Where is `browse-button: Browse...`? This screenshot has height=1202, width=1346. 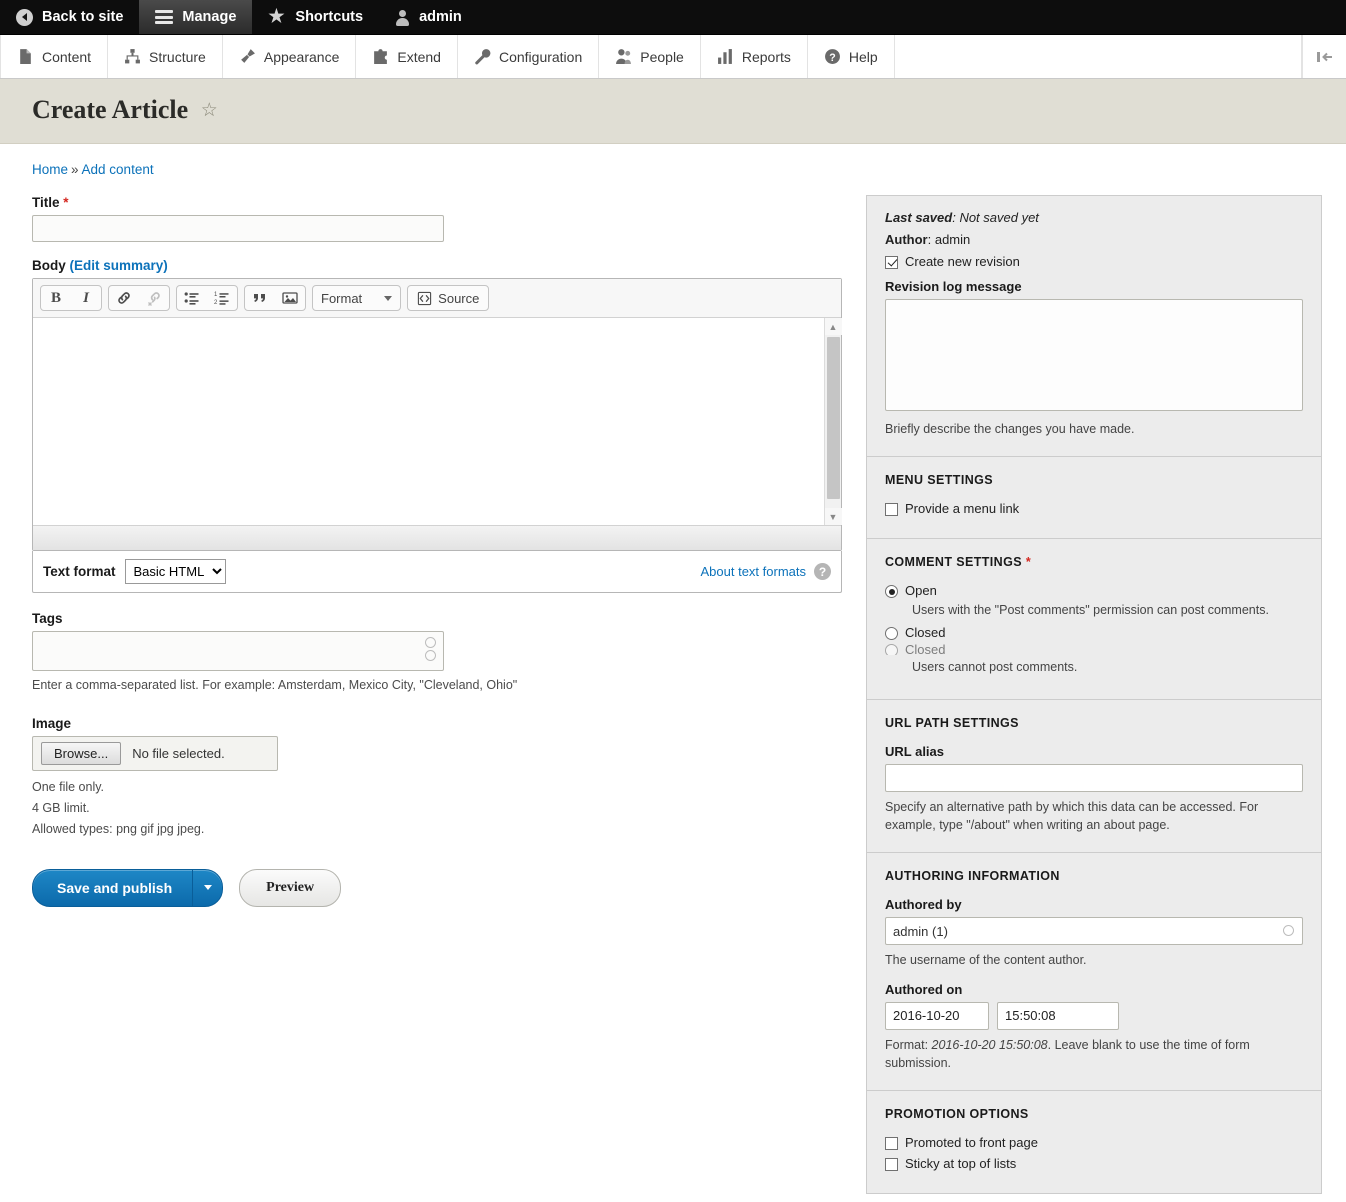
browse-button: Browse... is located at coordinates (81, 754).